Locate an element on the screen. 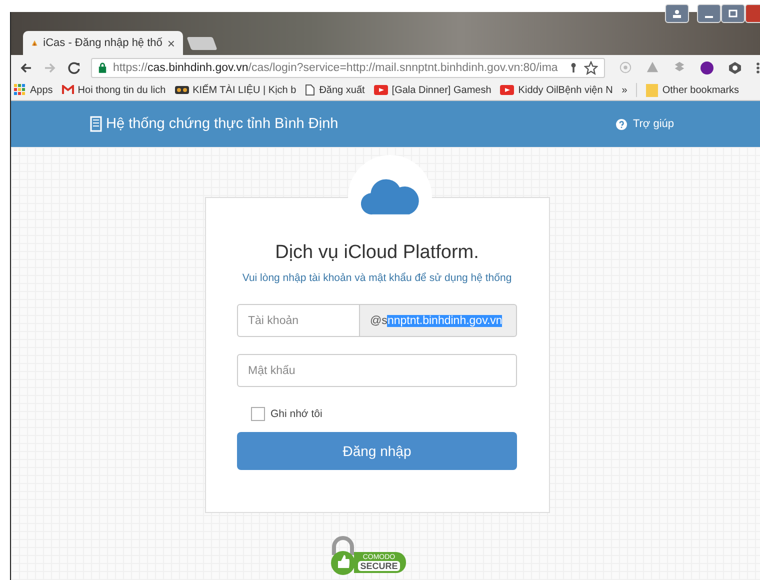  url-text: /cas/login?service=http://mail.snnptnt.binhdinh.gov.vn:80/ima is located at coordinates (403, 68).